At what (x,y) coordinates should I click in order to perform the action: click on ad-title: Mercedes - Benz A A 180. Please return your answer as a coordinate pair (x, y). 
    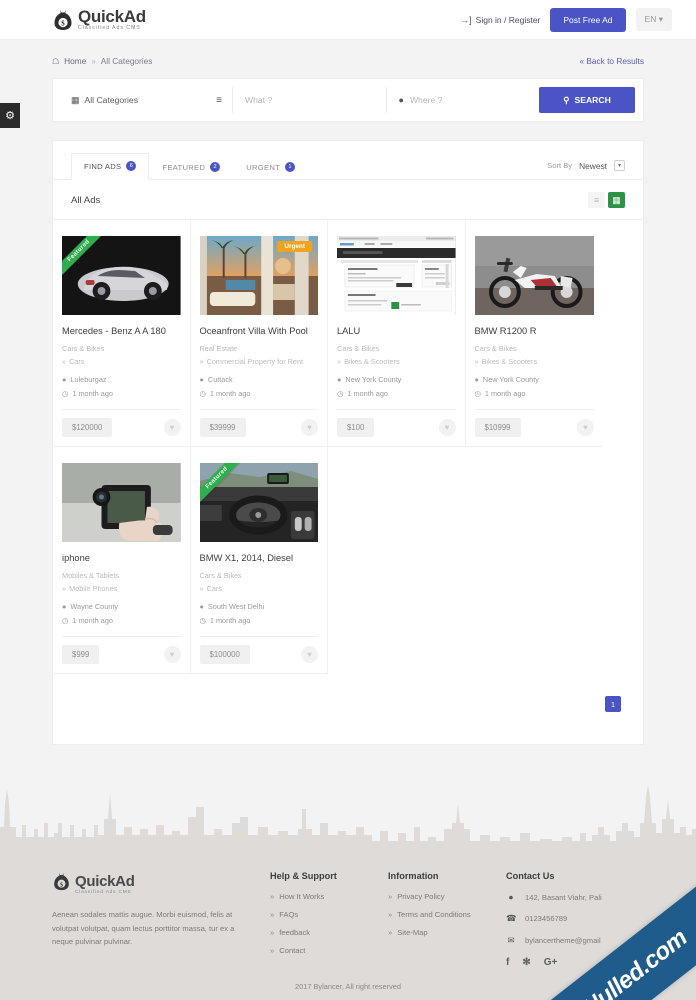
    Looking at the image, I should click on (121, 331).